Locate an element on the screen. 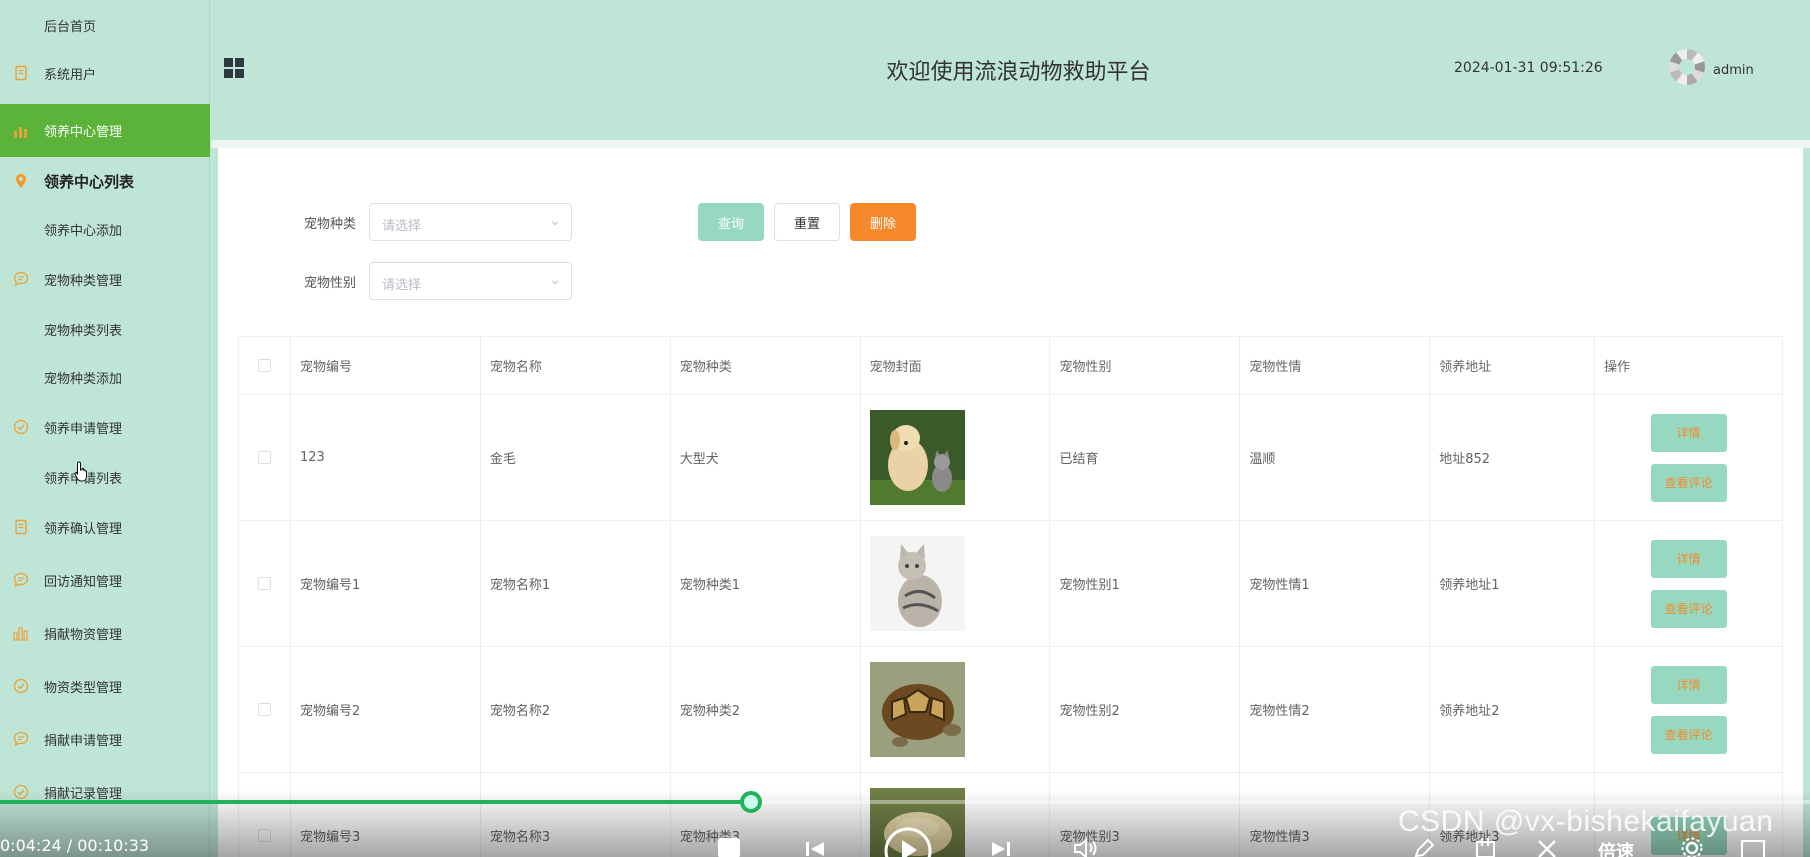 The image size is (1810, 857). hand-cursor-icon is located at coordinates (80, 471).